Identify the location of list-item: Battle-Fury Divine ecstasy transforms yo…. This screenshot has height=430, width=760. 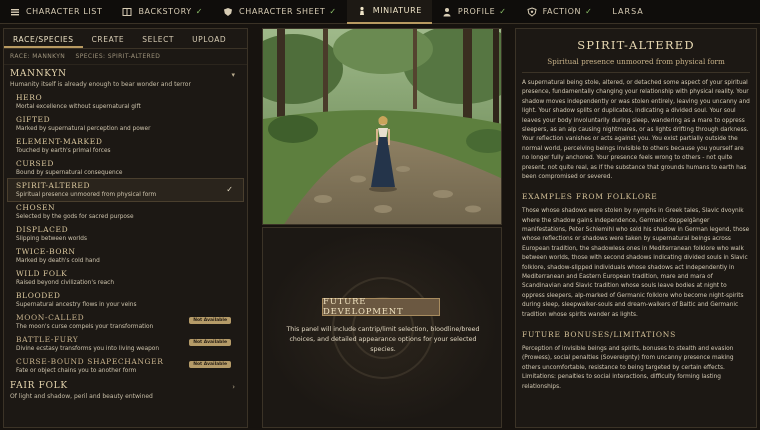
(125, 344).